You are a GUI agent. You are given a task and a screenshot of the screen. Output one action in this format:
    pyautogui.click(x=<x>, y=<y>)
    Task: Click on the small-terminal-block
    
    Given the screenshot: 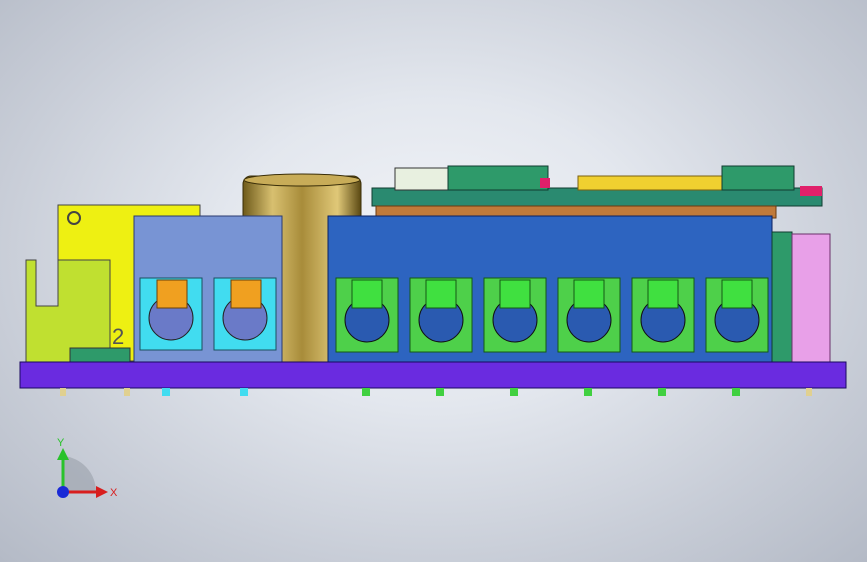 What is the action you would take?
    pyautogui.click(x=208, y=290)
    